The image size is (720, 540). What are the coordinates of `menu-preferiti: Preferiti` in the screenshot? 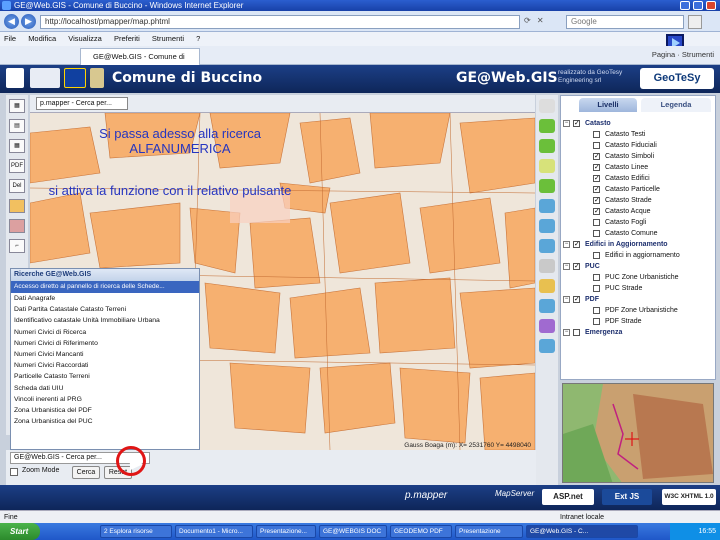 It's located at (127, 38).